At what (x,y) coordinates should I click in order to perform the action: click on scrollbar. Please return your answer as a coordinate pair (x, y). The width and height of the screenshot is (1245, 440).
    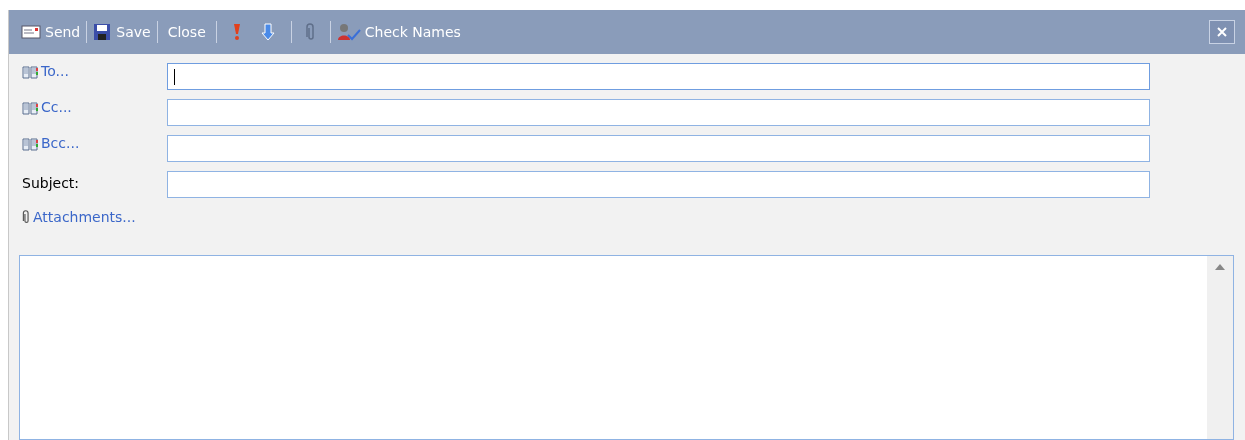
    Looking at the image, I should click on (1220, 347).